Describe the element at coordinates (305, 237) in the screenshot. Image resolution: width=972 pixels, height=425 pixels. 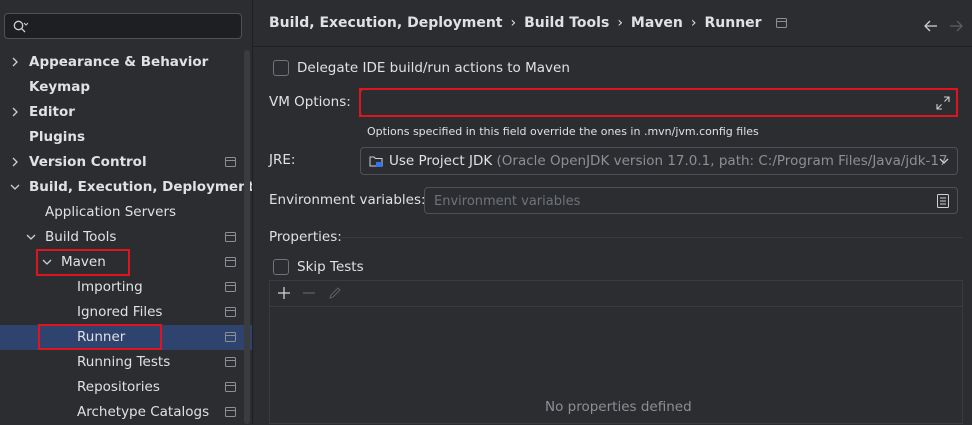
I see `properties-label: Properties:` at that location.